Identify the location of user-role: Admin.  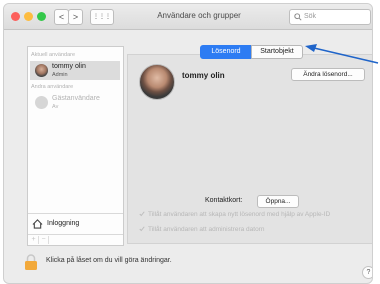
(60, 75).